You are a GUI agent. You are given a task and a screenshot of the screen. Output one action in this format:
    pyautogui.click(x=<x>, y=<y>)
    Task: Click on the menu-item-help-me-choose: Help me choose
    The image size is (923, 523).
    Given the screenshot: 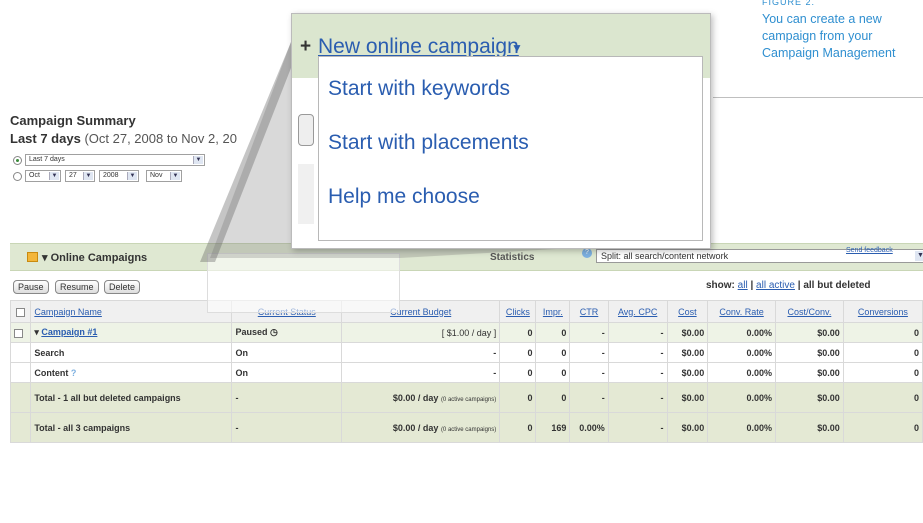 What is the action you would take?
    pyautogui.click(x=404, y=197)
    